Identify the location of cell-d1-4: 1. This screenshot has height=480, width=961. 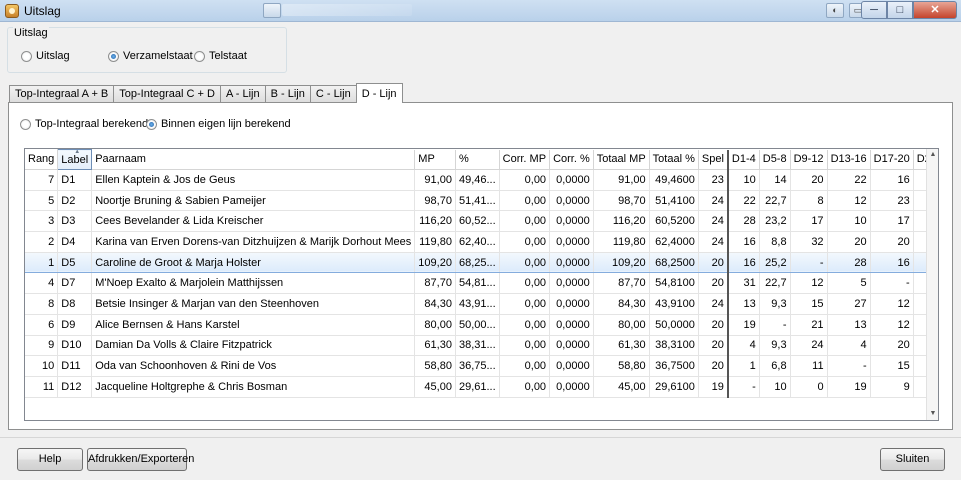
(743, 366).